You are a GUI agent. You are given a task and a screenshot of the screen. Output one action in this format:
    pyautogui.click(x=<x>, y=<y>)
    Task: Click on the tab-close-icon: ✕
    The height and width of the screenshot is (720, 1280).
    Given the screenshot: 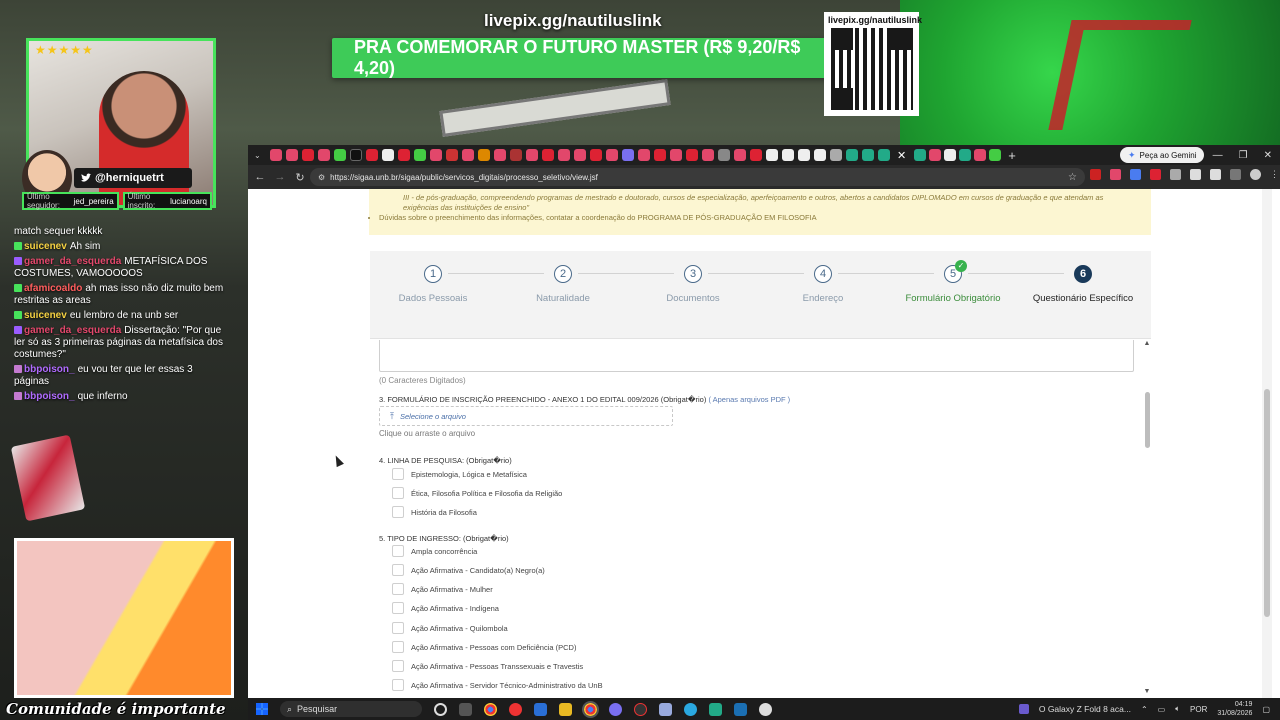 What is the action you would take?
    pyautogui.click(x=901, y=155)
    